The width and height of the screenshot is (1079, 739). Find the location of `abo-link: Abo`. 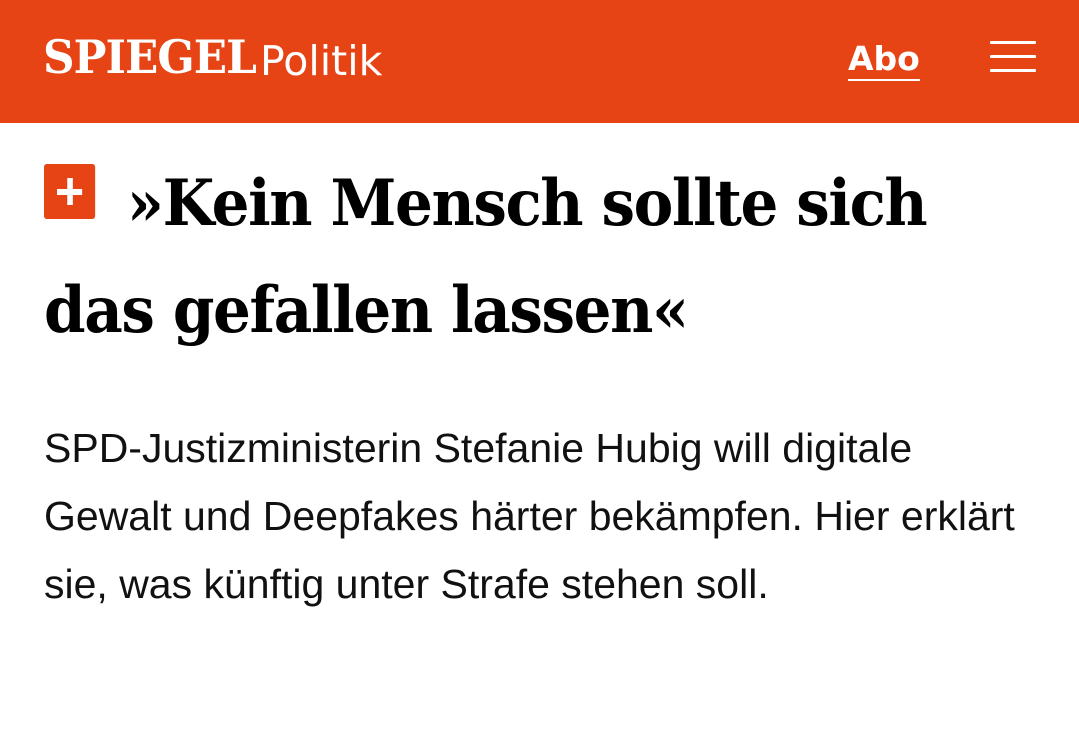

abo-link: Abo is located at coordinates (884, 60).